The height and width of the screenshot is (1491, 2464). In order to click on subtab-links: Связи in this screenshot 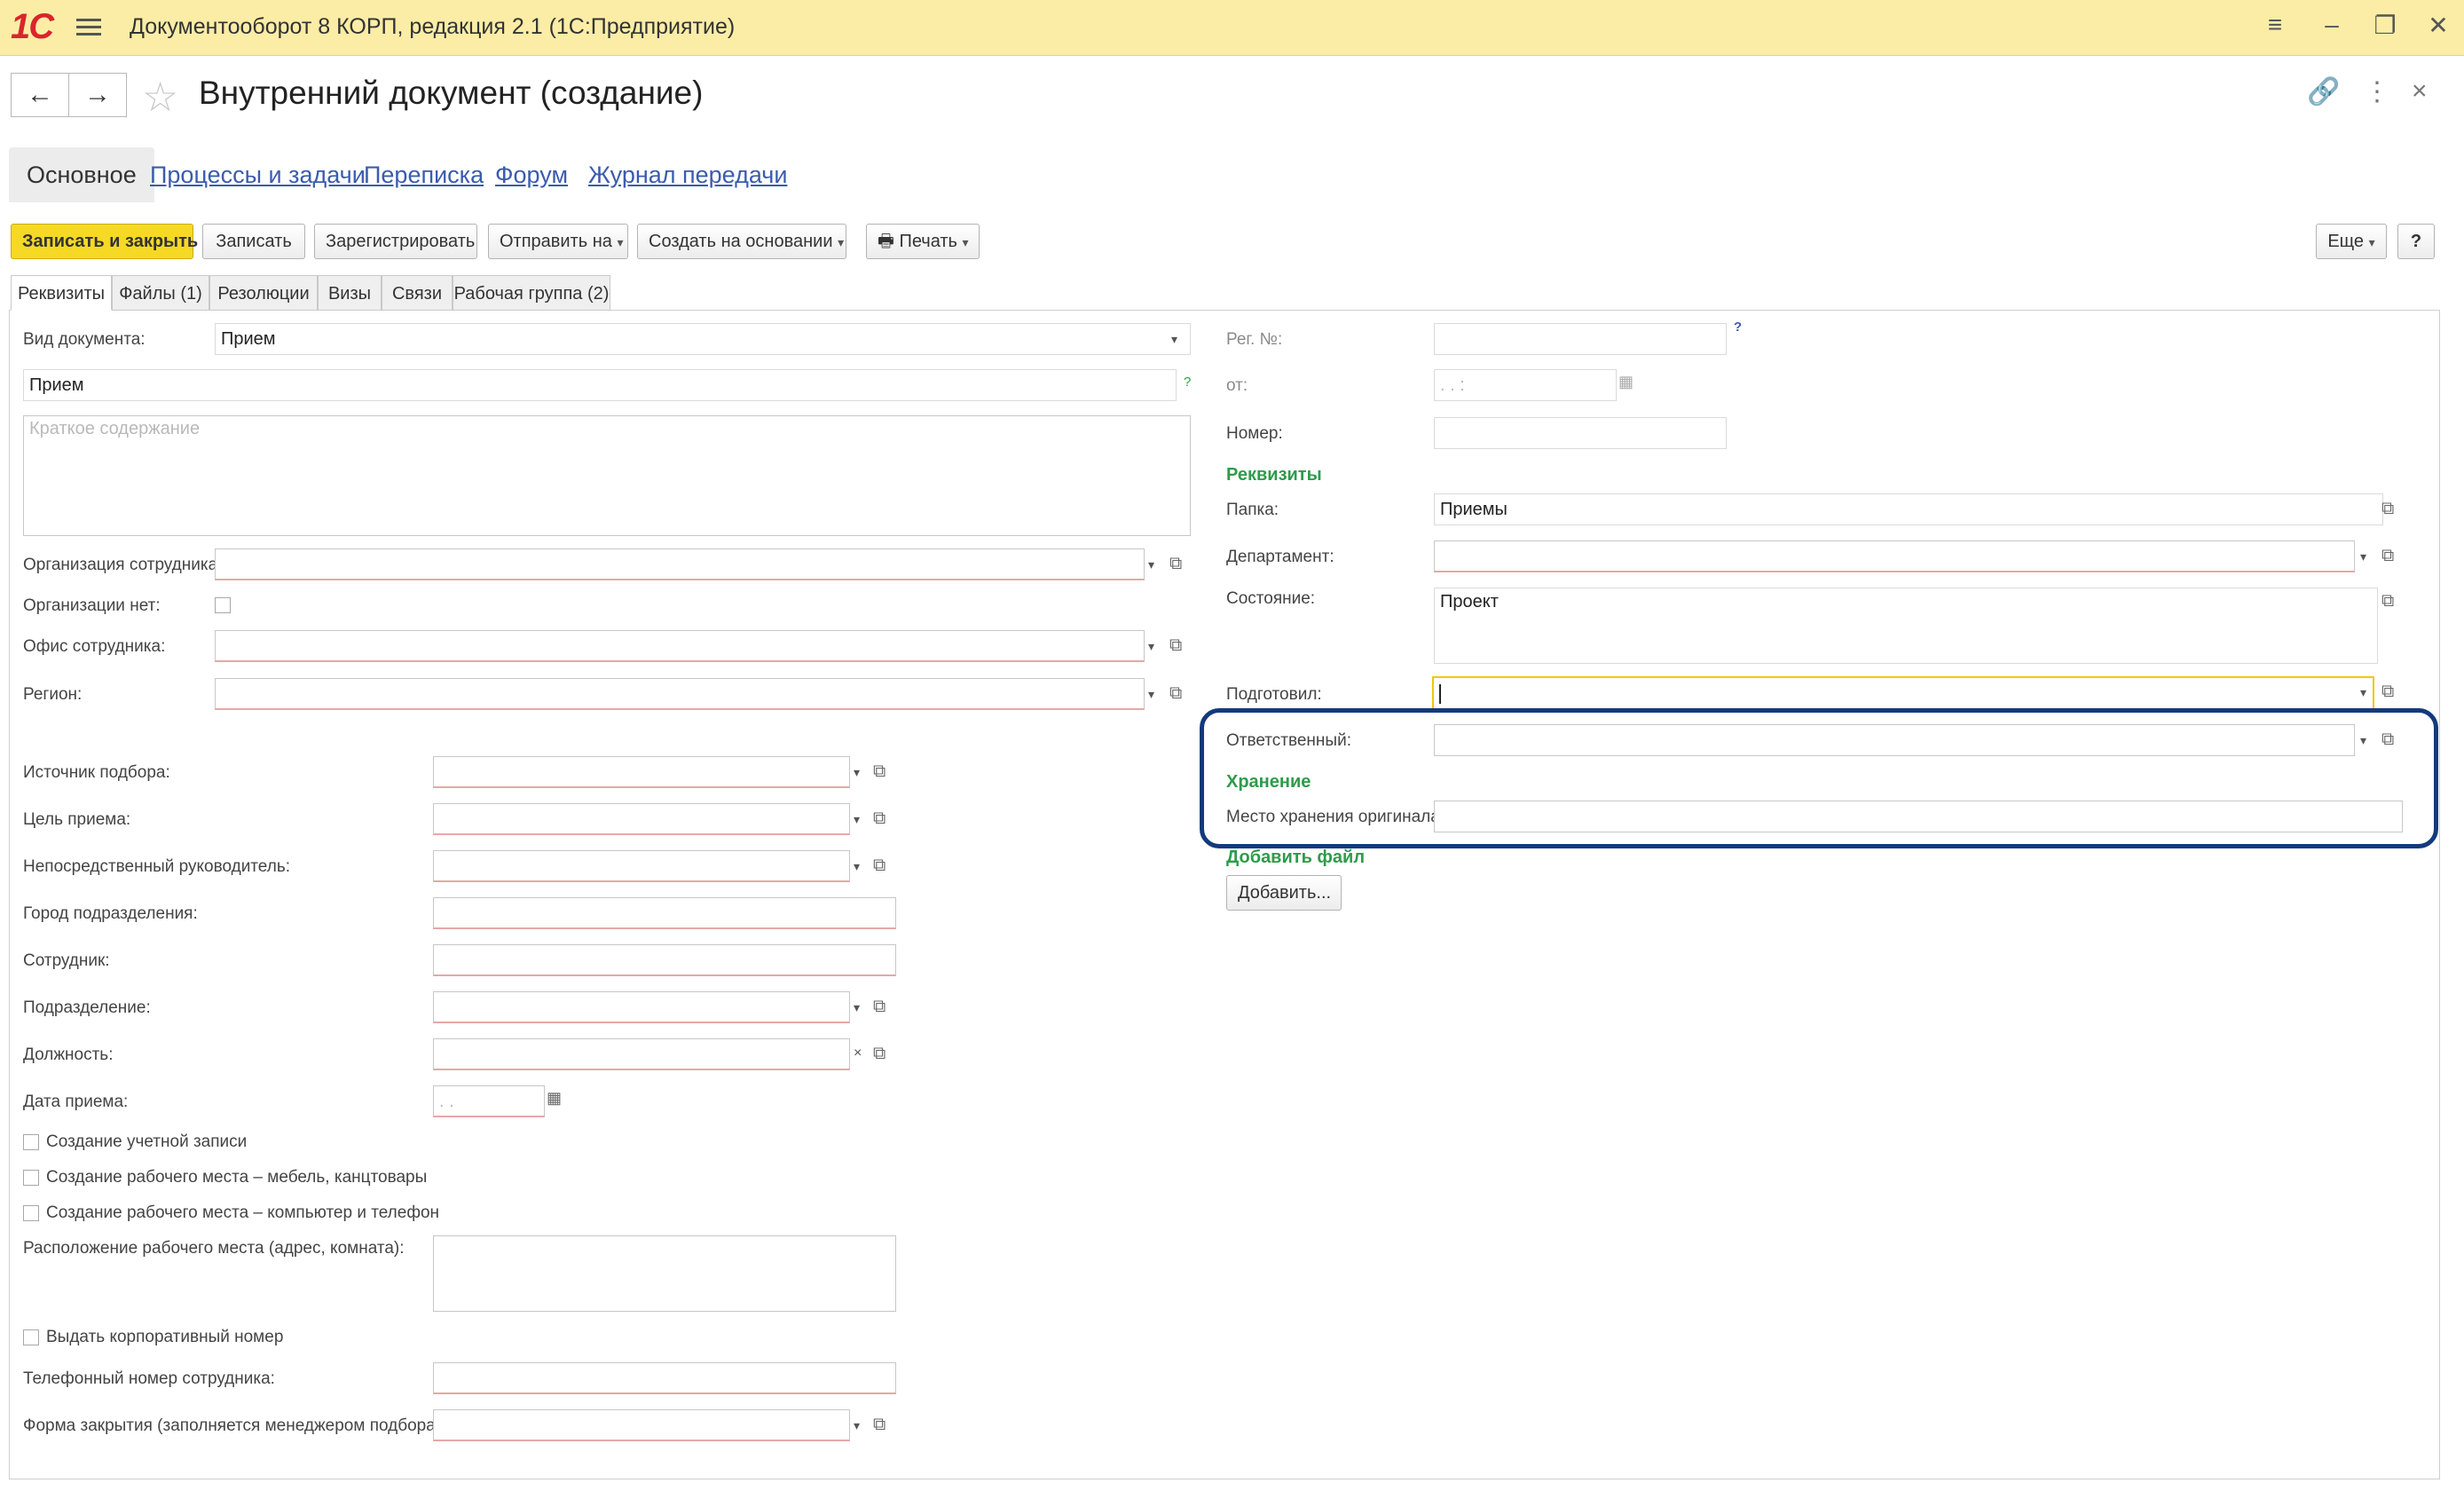, I will do `click(417, 293)`.